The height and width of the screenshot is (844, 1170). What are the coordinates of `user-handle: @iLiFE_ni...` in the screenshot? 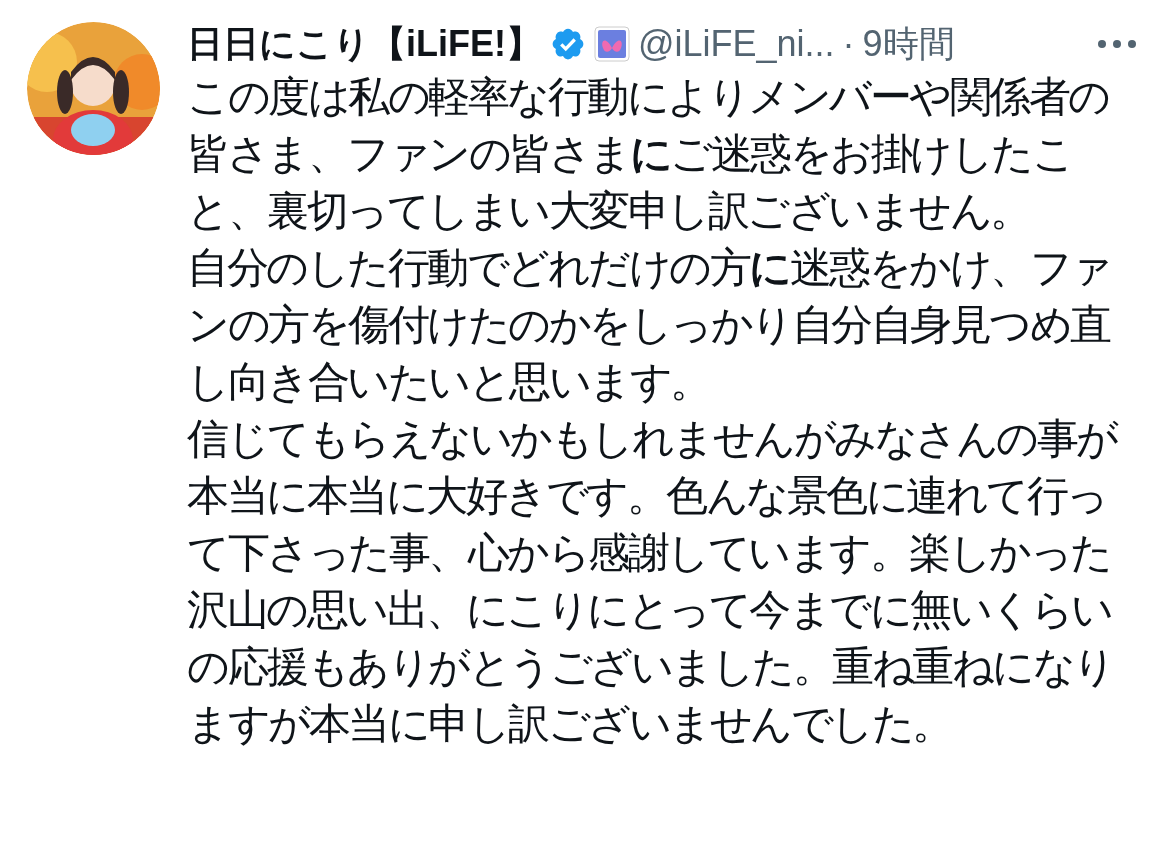 It's located at (736, 44).